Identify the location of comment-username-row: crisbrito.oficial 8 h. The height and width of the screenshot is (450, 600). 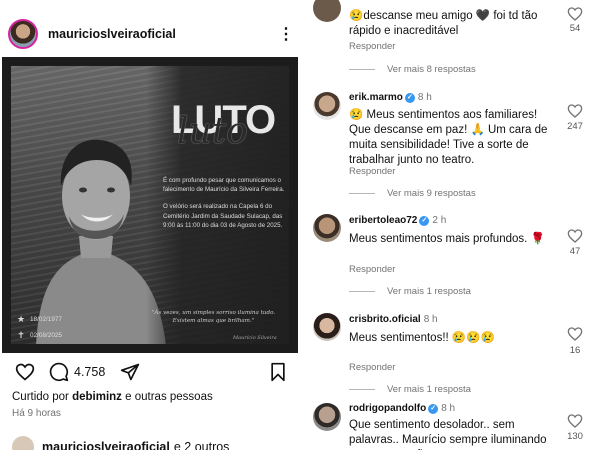
(393, 319).